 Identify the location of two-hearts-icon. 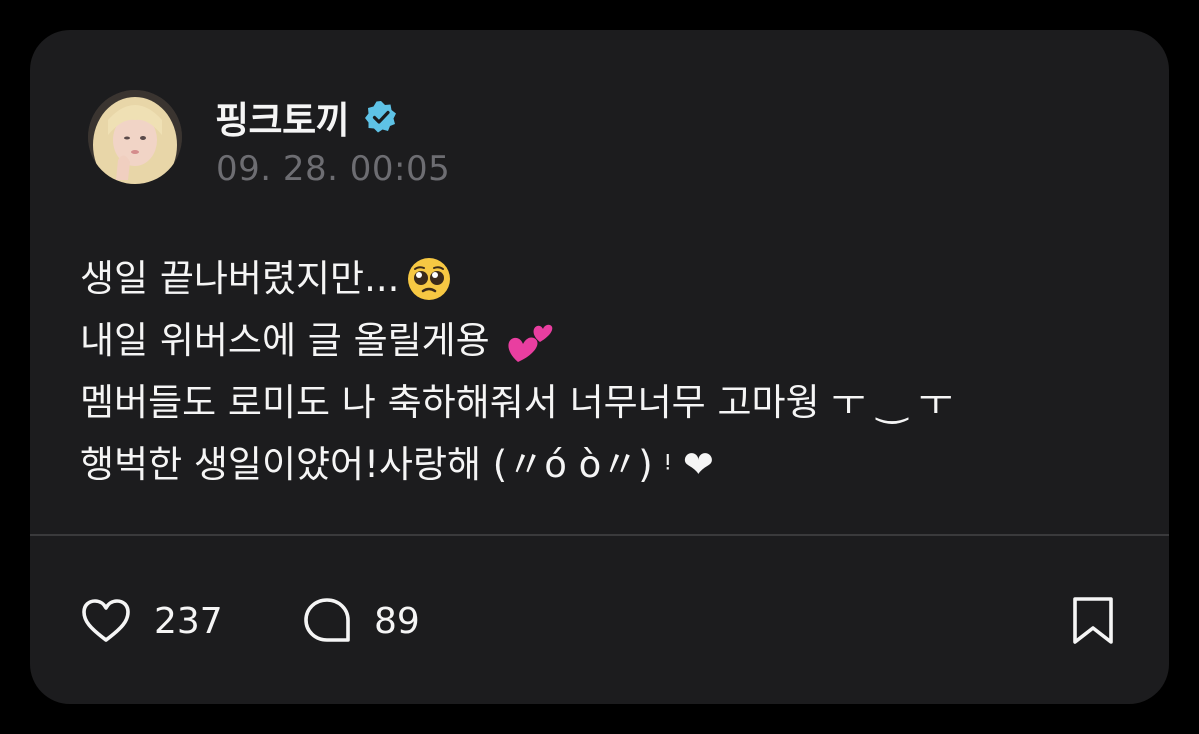
(530, 343).